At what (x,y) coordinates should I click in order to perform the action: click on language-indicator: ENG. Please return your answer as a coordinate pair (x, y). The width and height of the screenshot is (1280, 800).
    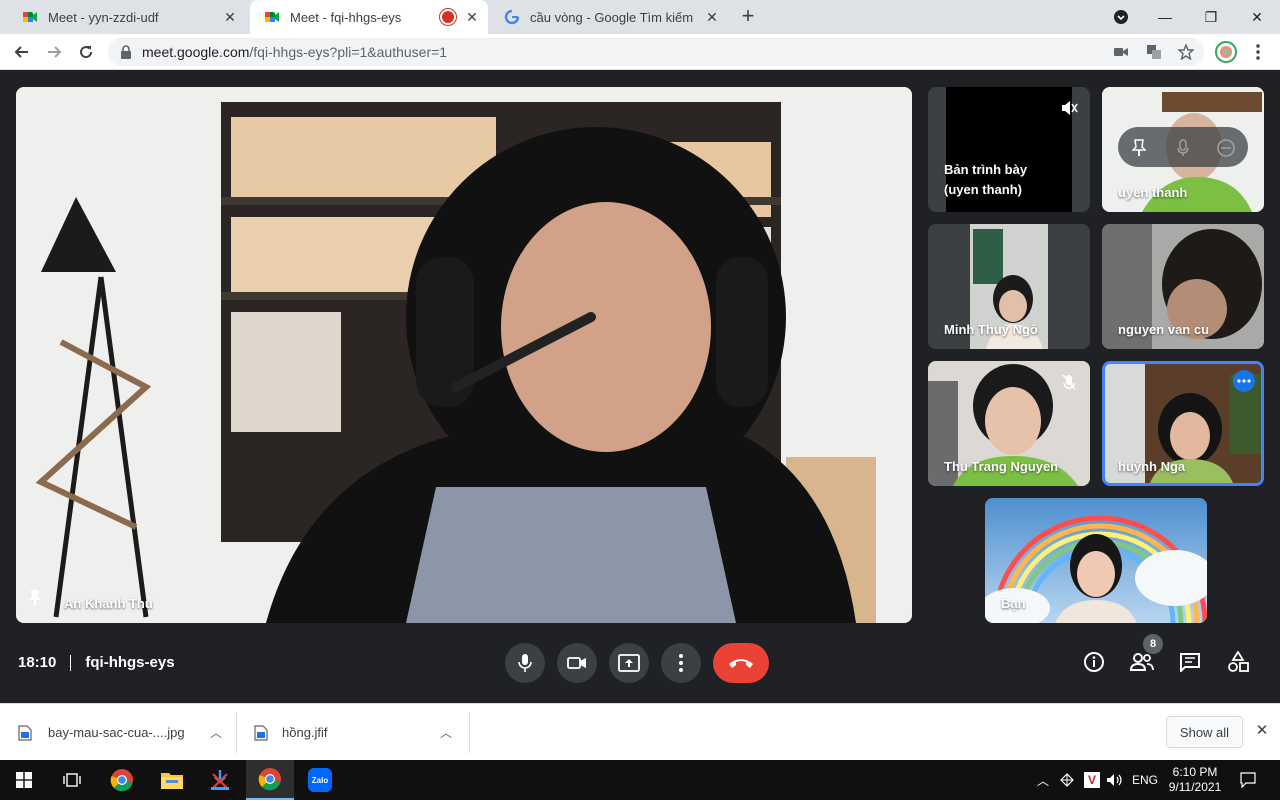
    Looking at the image, I should click on (1145, 780).